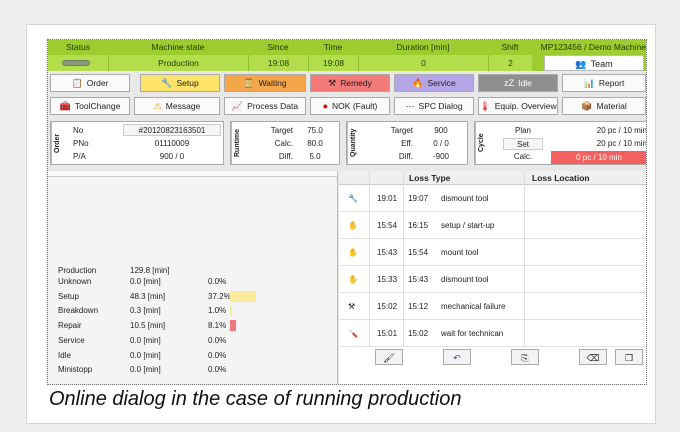 This screenshot has width=680, height=432. Describe the element at coordinates (56, 143) in the screenshot. I see `order-panel-title: Order` at that location.